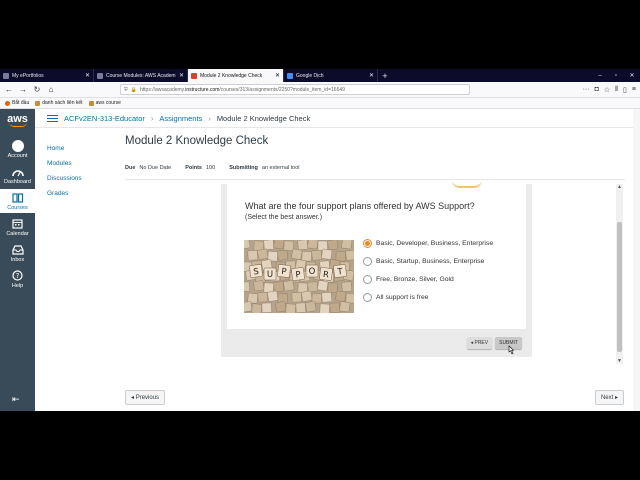 The width and height of the screenshot is (640, 480). I want to click on folder-icon, so click(38, 103).